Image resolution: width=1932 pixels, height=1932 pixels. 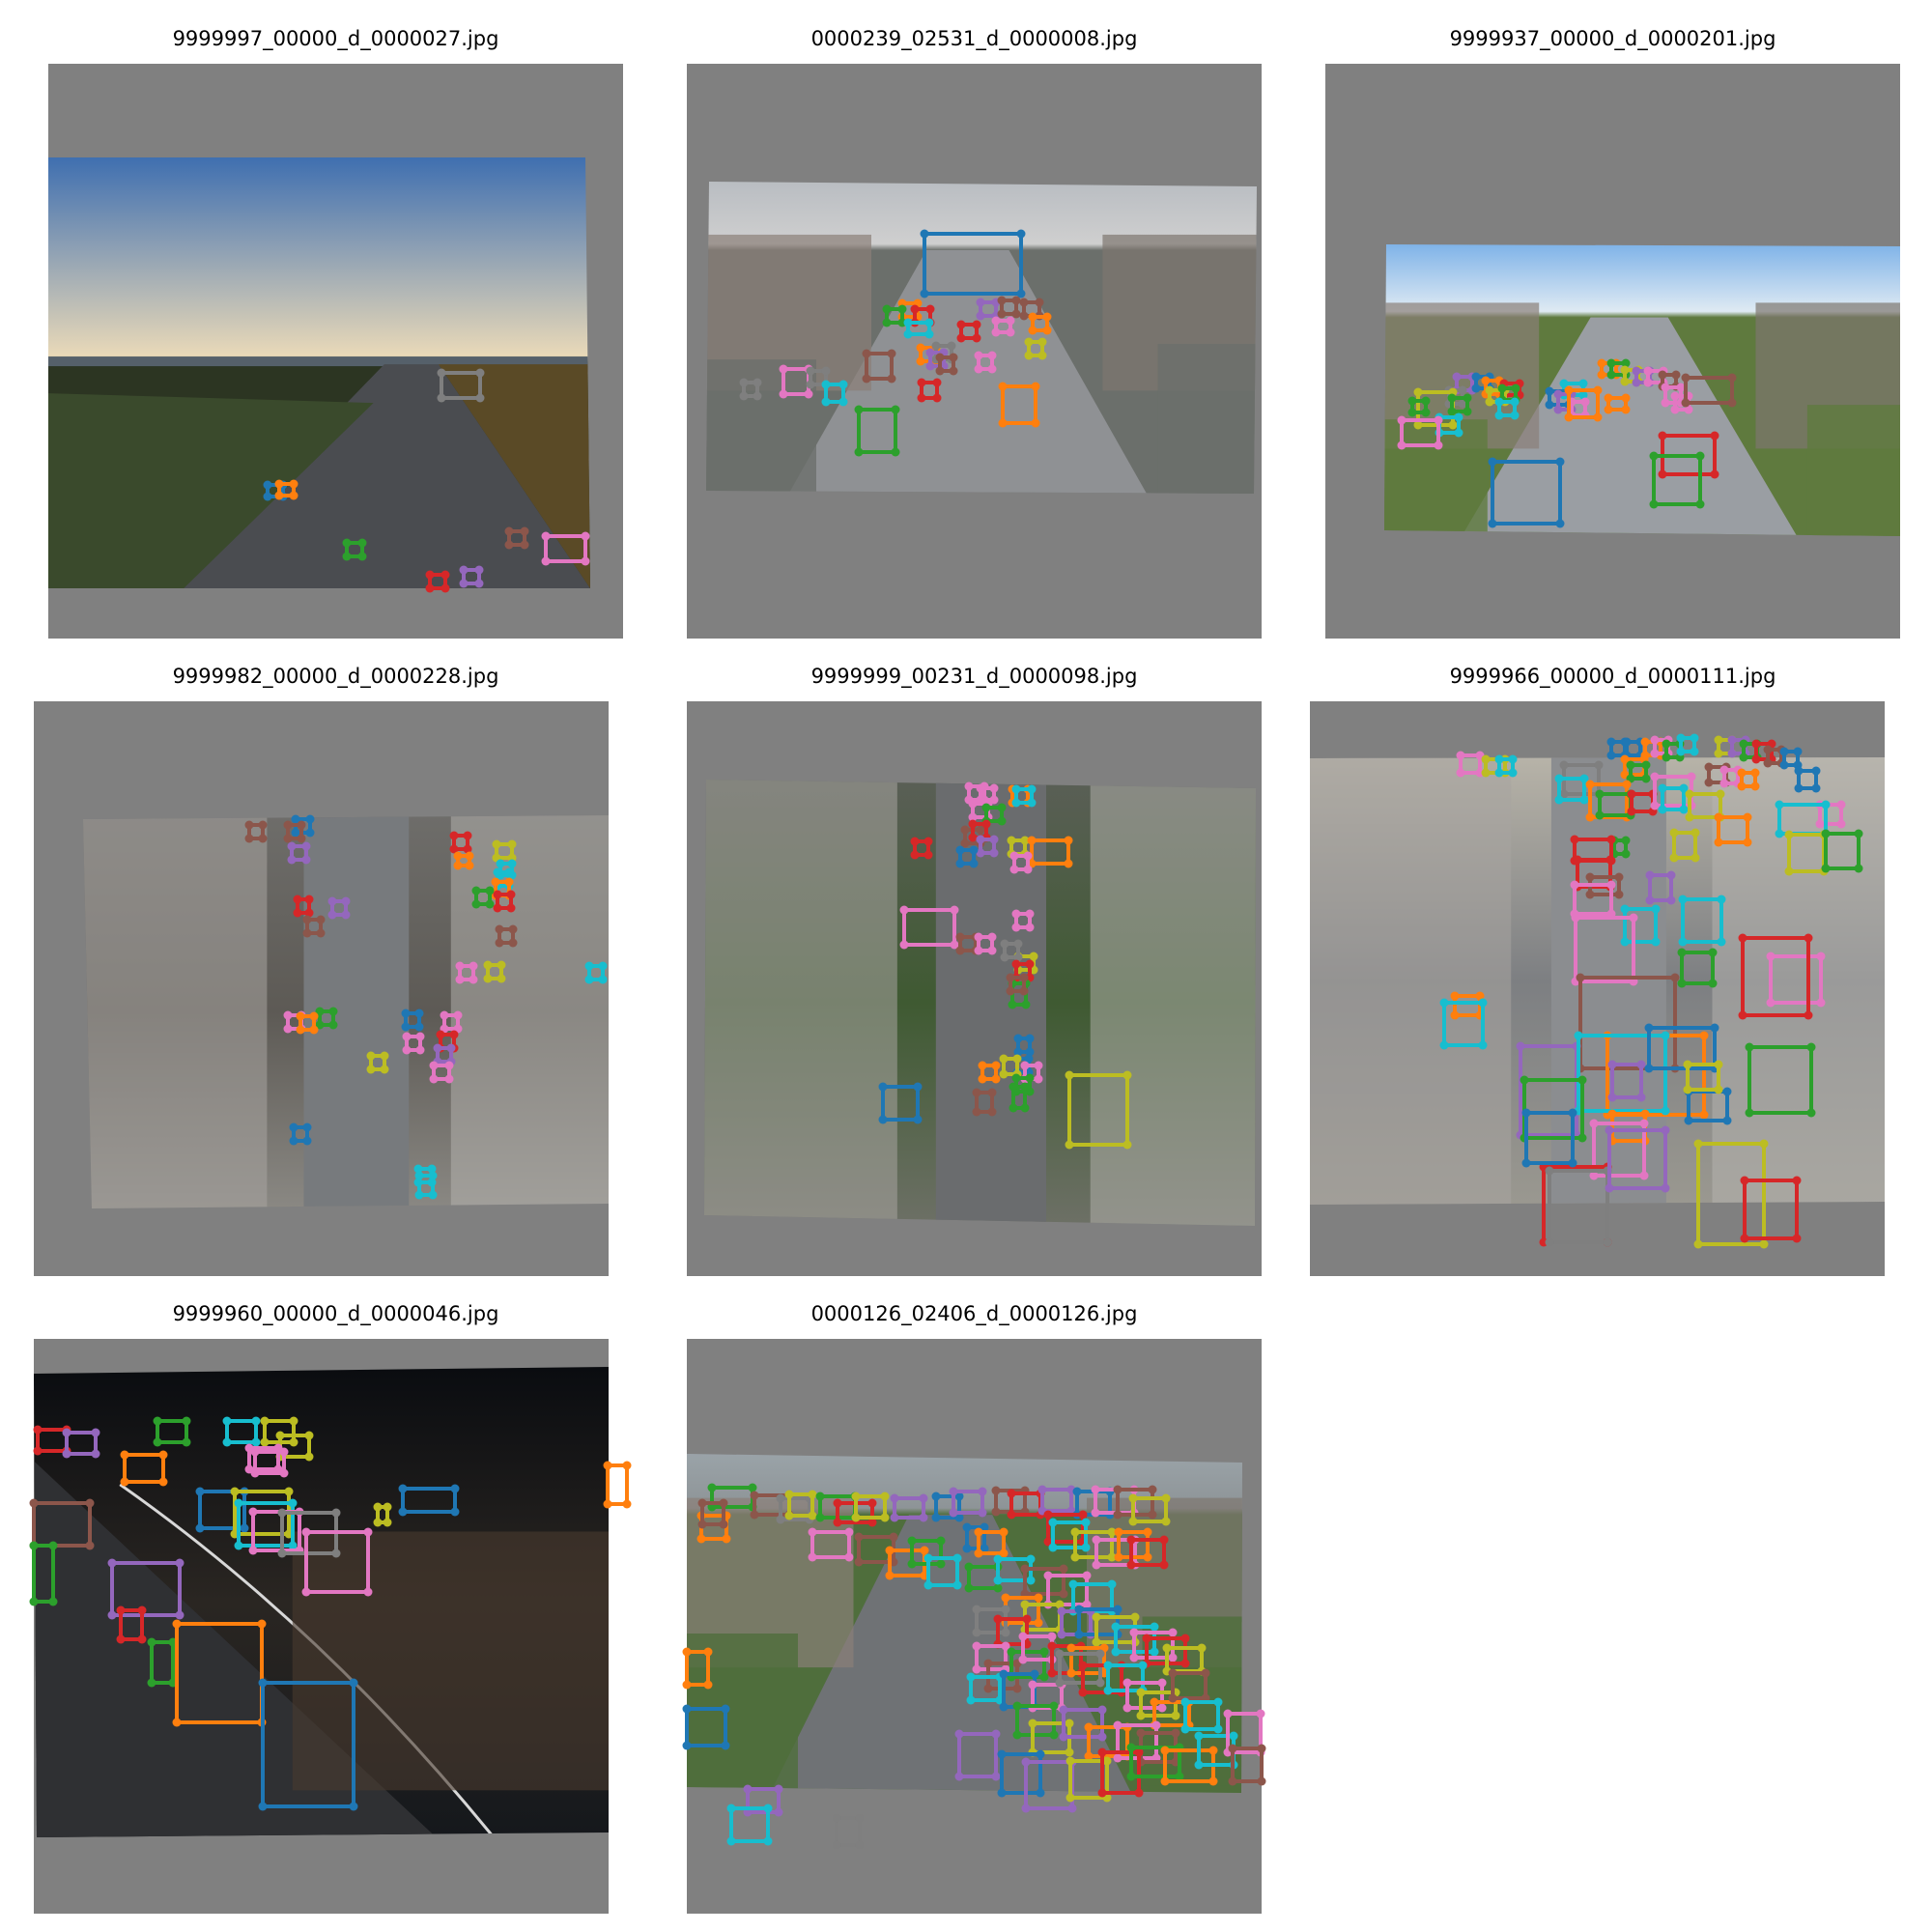 What do you see at coordinates (617, 1485) in the screenshot?
I see `bounding-box` at bounding box center [617, 1485].